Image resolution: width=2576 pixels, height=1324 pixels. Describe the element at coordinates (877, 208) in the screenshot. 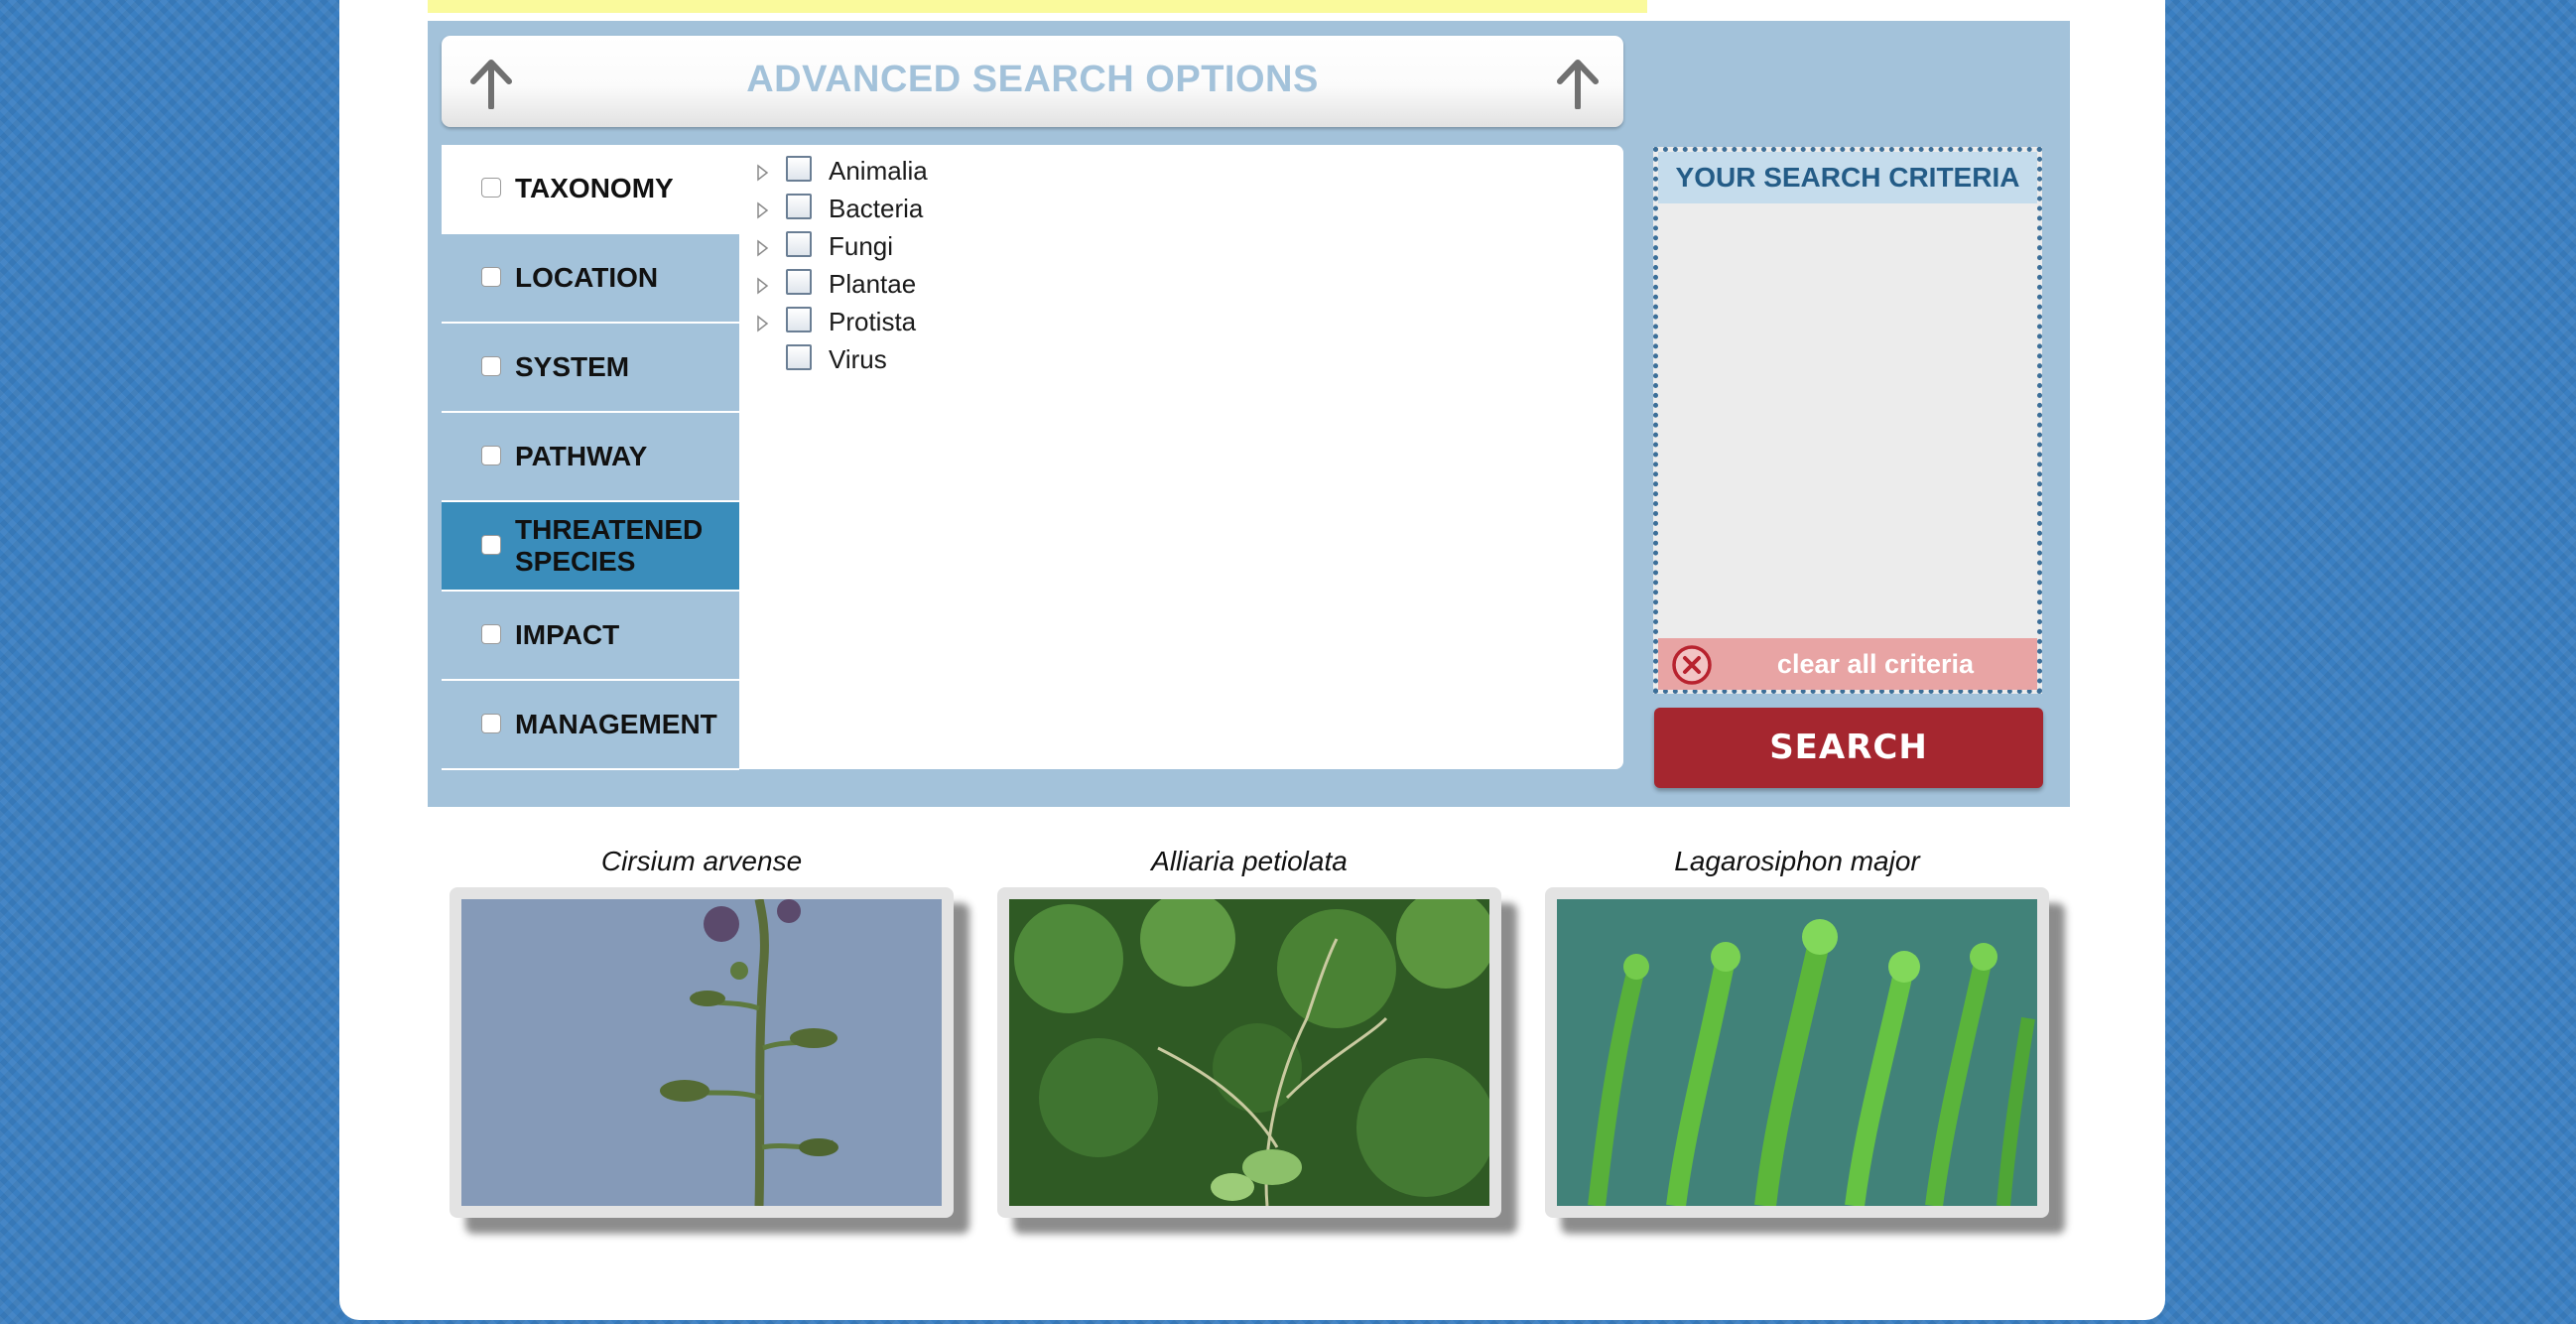

I see `tree-label: Bacteria` at that location.